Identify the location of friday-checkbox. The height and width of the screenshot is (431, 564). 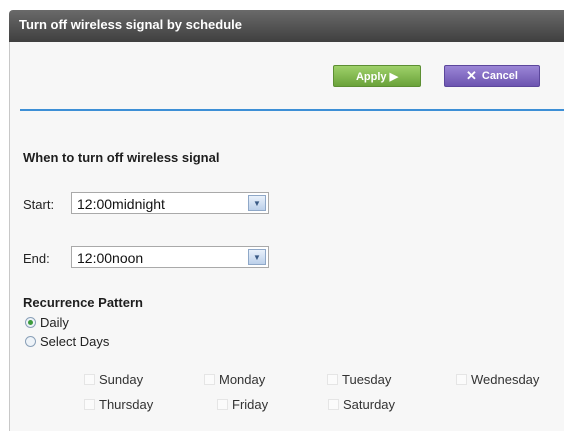
(222, 404).